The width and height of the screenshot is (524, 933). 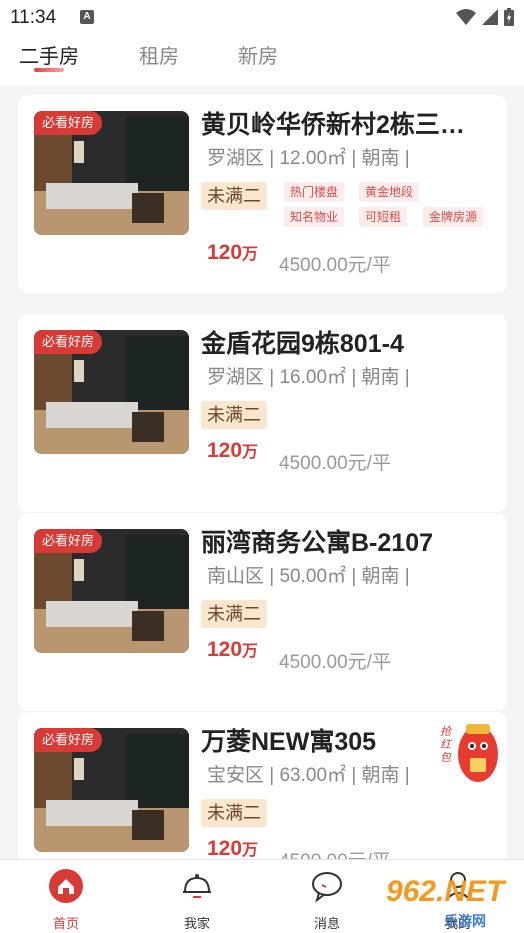 What do you see at coordinates (49, 70) in the screenshot?
I see `tab-indicator` at bounding box center [49, 70].